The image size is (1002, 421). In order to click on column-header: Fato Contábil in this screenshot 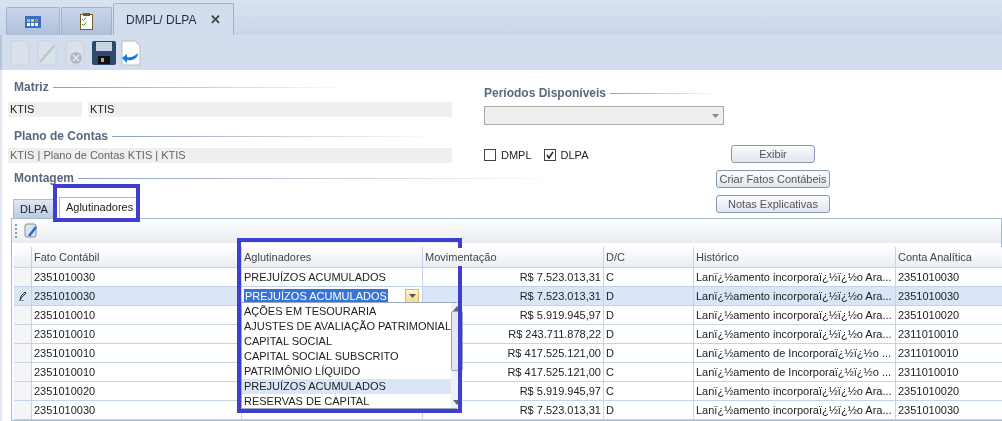, I will do `click(137, 257)`.